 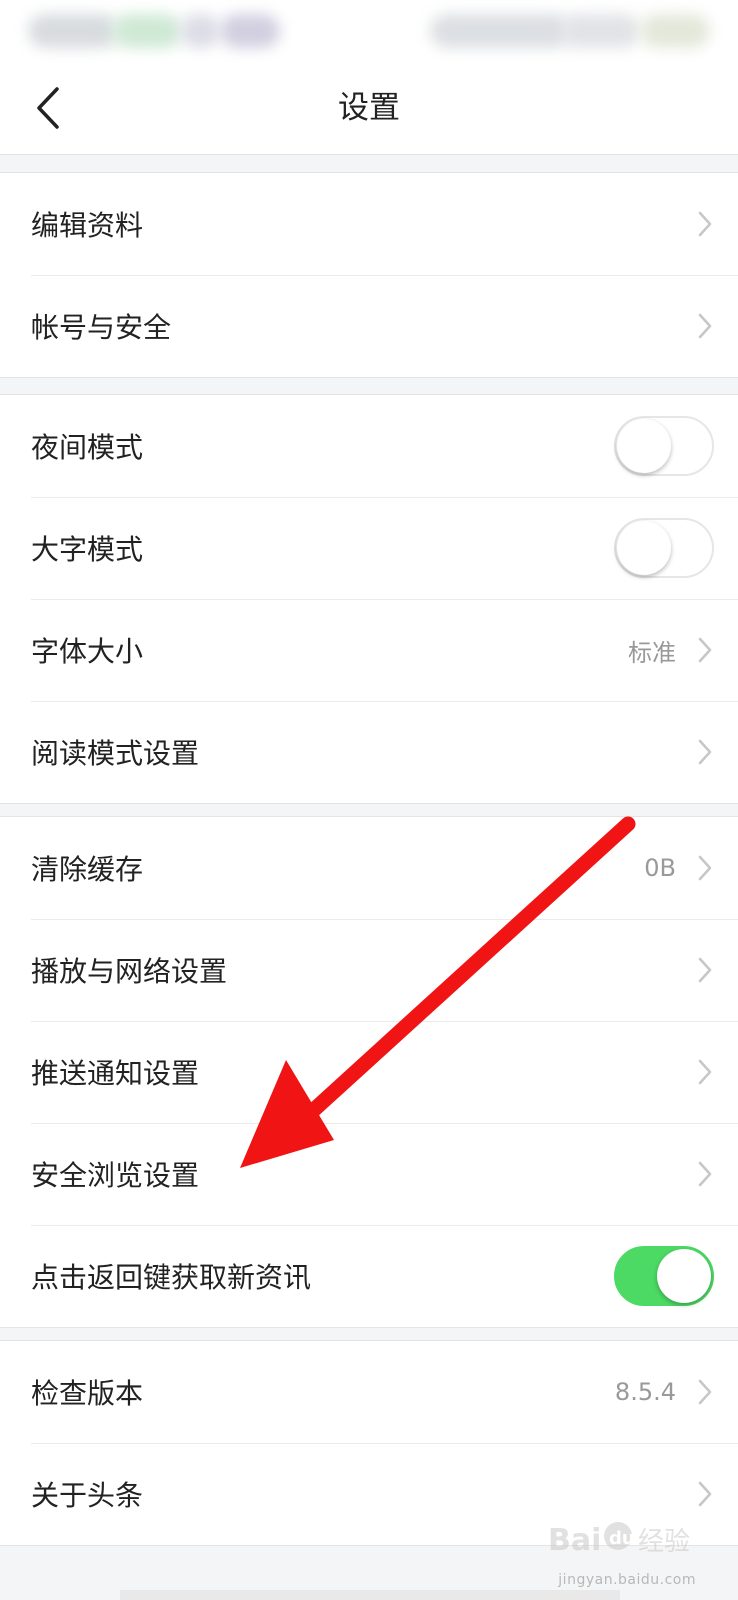 What do you see at coordinates (87, 447) in the screenshot?
I see `row-label: 夜间模式` at bounding box center [87, 447].